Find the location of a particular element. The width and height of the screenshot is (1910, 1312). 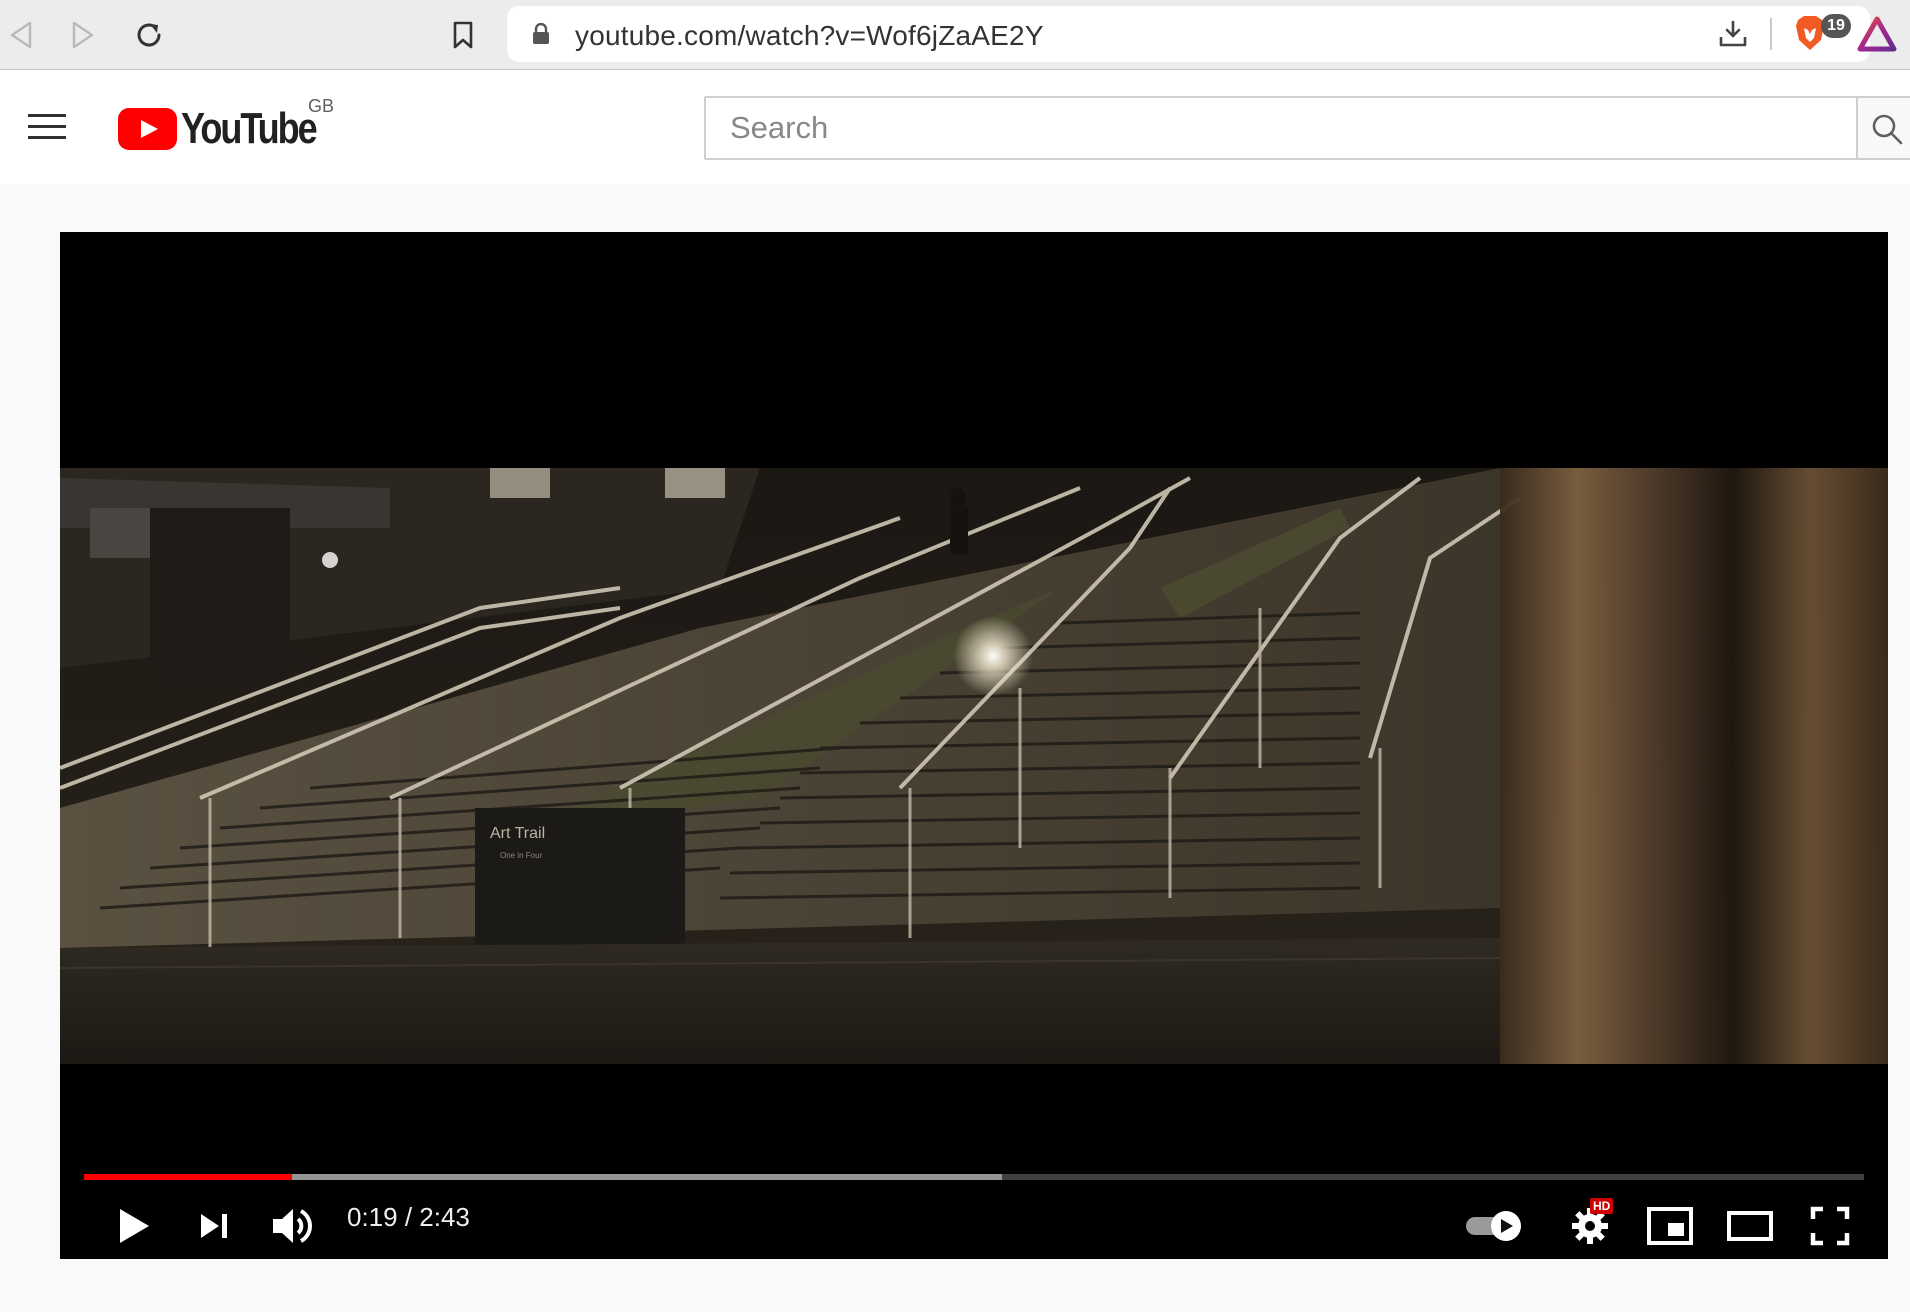

next-icon is located at coordinates (214, 1226).